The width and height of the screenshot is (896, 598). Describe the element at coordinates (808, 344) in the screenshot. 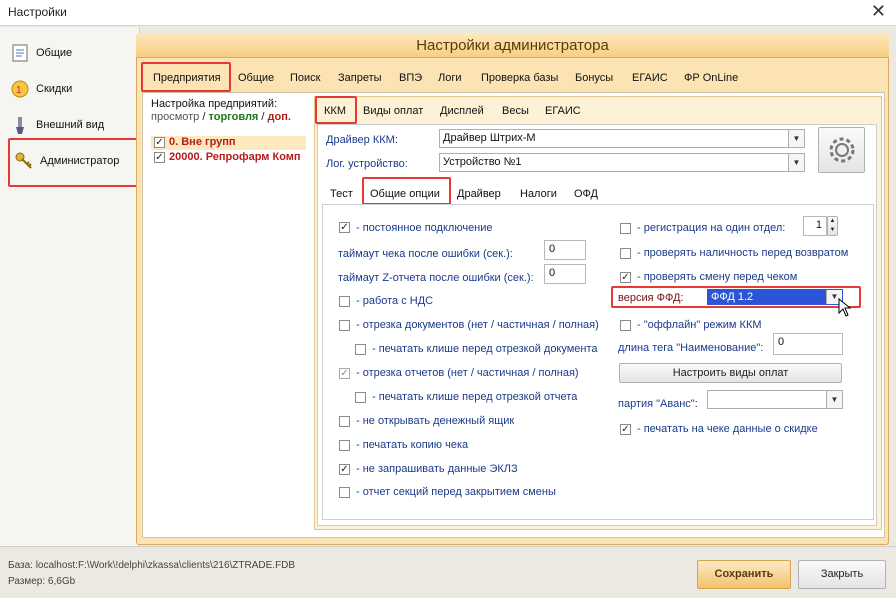

I see `tag-length-input: 0` at that location.